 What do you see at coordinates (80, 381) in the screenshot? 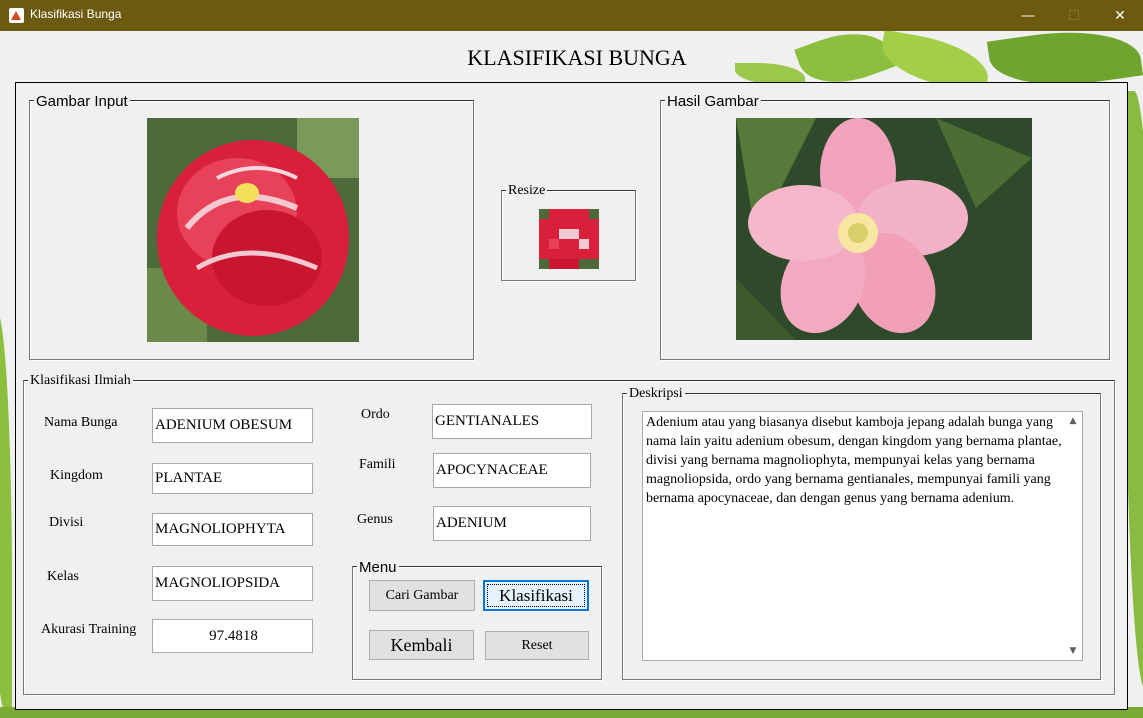
I see `scientific-classification-label: Klasifikasi Ilmiah` at bounding box center [80, 381].